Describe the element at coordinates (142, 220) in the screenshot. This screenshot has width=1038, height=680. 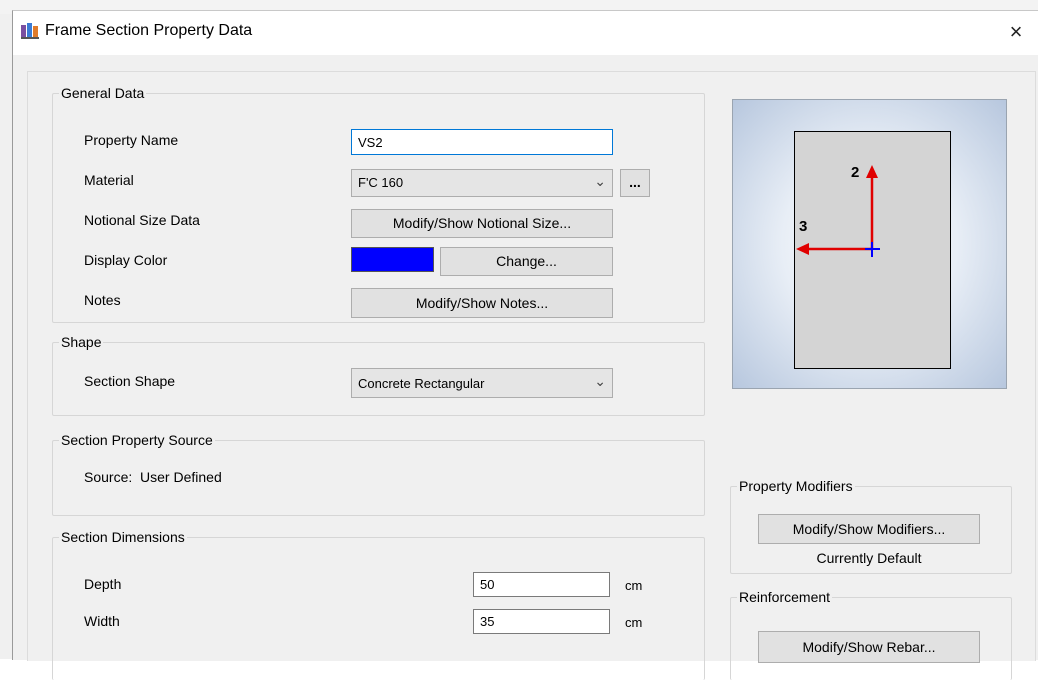
I see `notional-size-label: Notional Size Data` at that location.